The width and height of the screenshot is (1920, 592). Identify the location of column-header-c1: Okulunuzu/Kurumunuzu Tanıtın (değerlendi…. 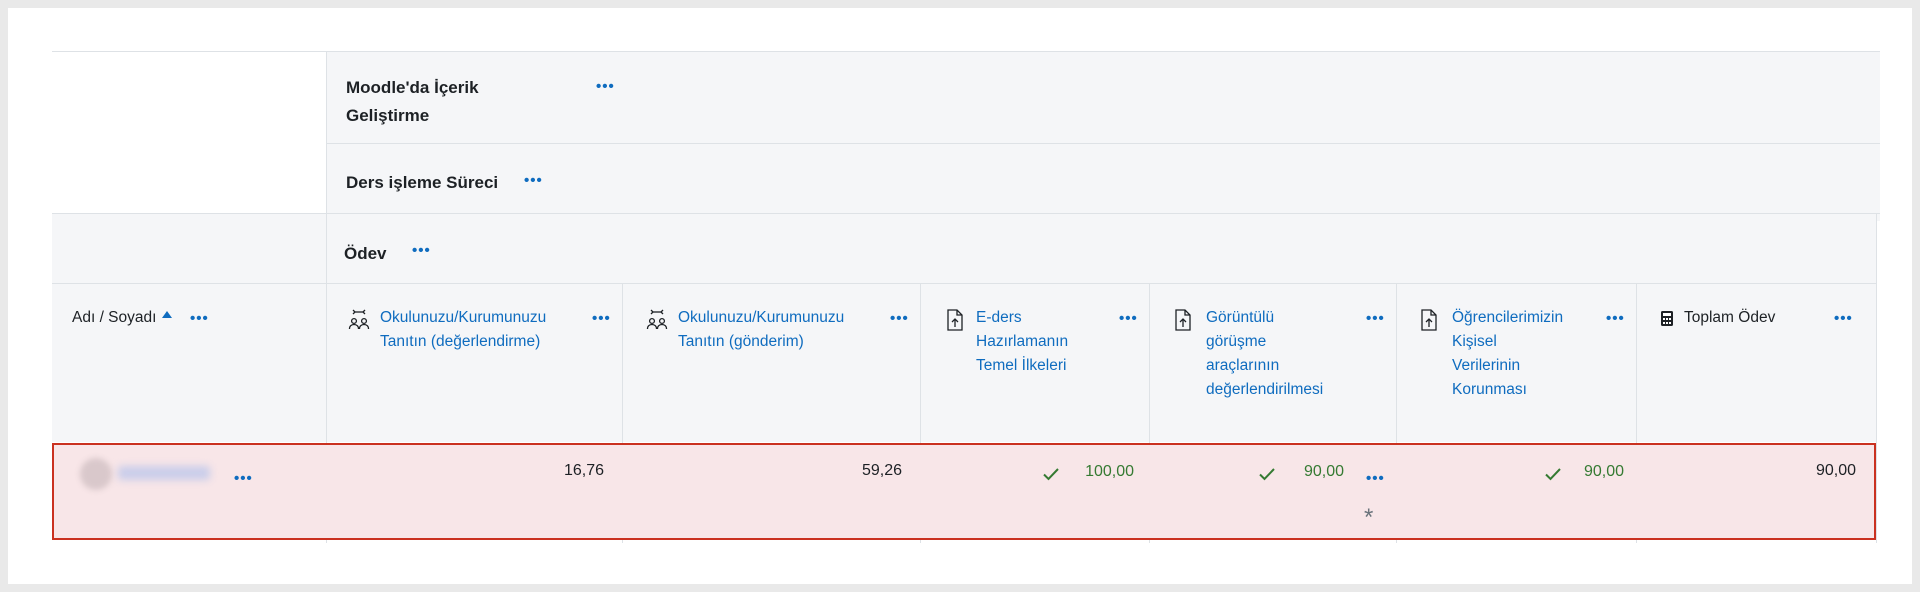
(480, 330).